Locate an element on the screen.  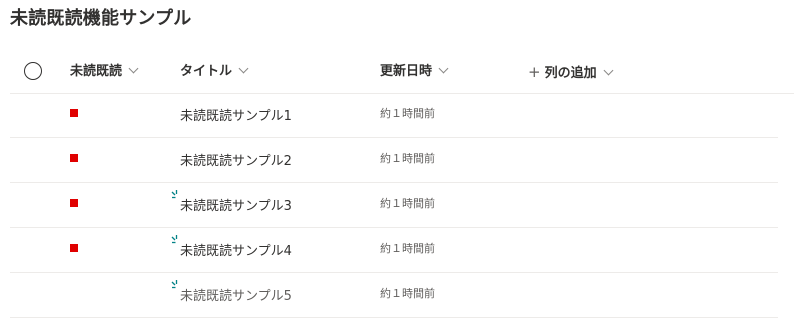
table-row: 未読既読サンプル4 約１時間前 is located at coordinates (394, 250).